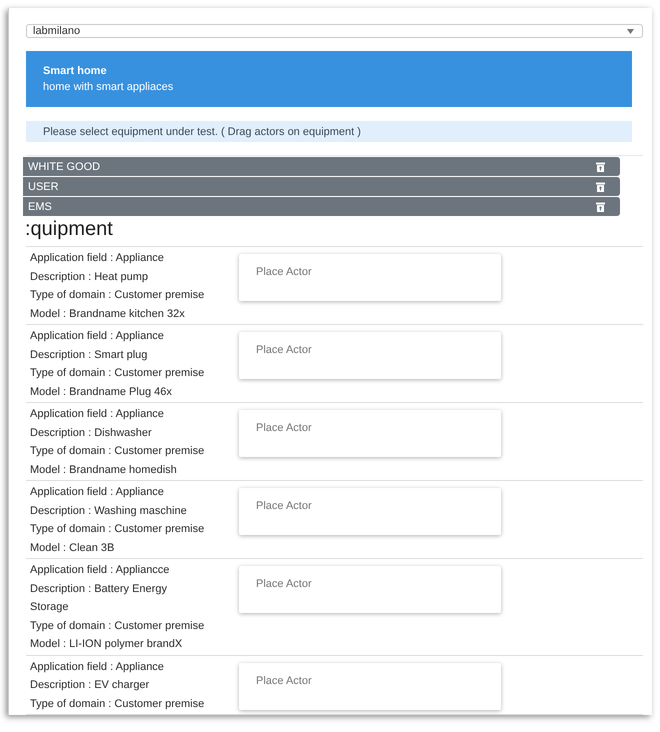  I want to click on equipment-detail: Model : Clean 3B, so click(73, 548).